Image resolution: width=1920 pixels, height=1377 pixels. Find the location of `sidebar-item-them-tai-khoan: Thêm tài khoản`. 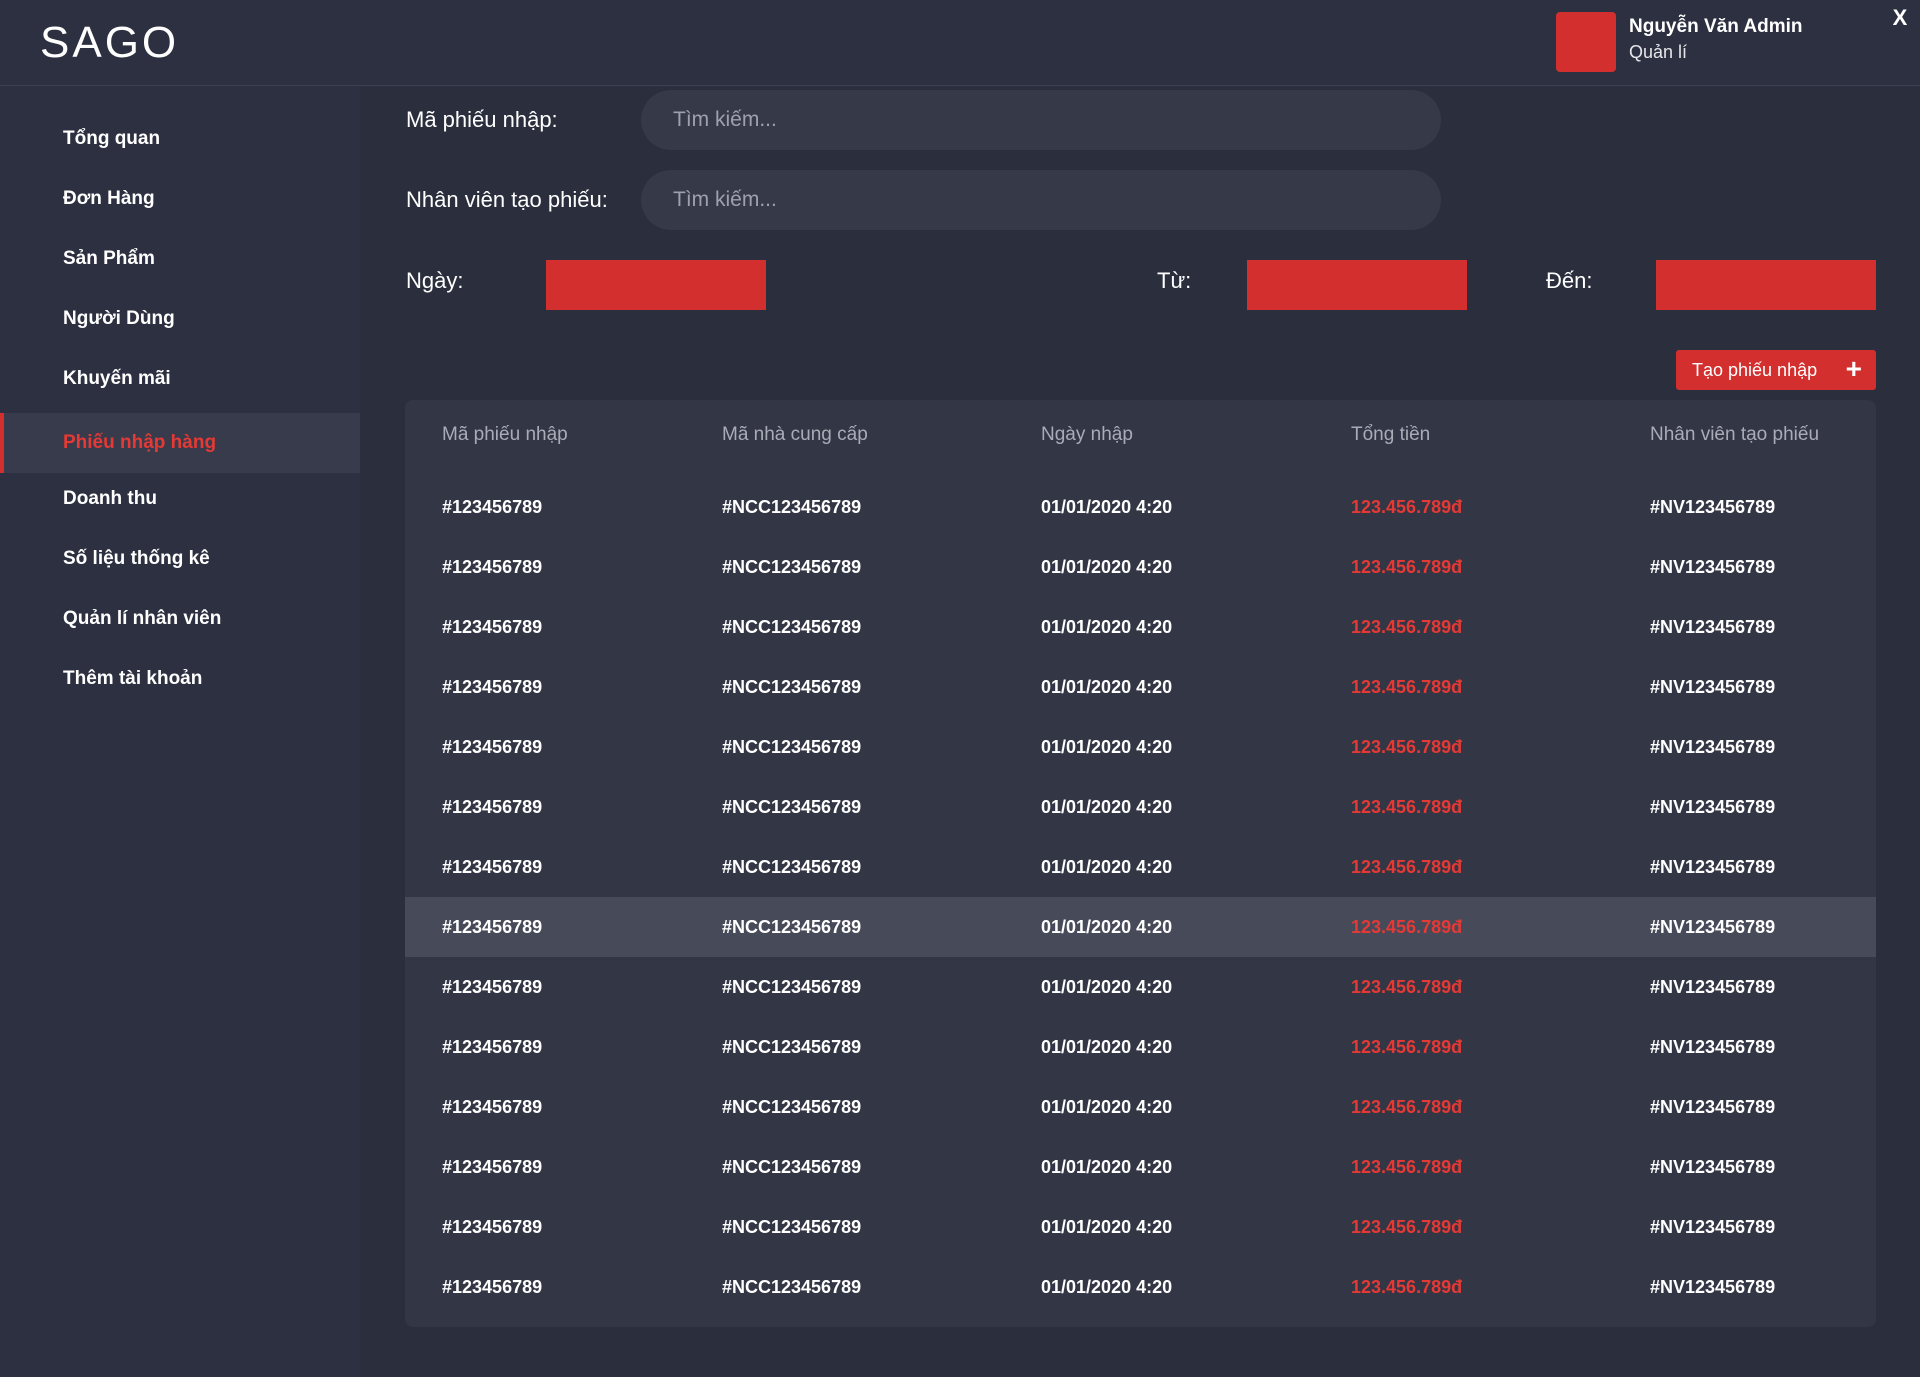

sidebar-item-them-tai-khoan: Thêm tài khoản is located at coordinates (180, 679).